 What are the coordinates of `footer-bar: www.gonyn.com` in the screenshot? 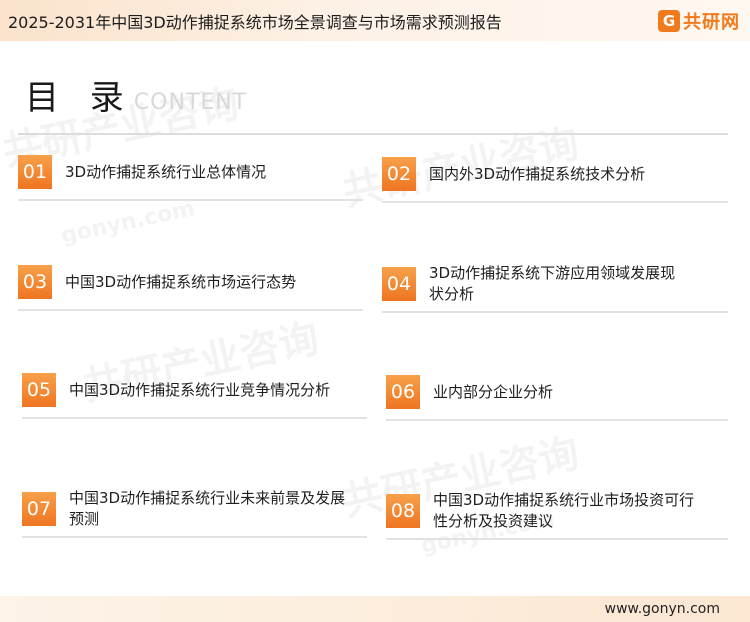 It's located at (375, 609).